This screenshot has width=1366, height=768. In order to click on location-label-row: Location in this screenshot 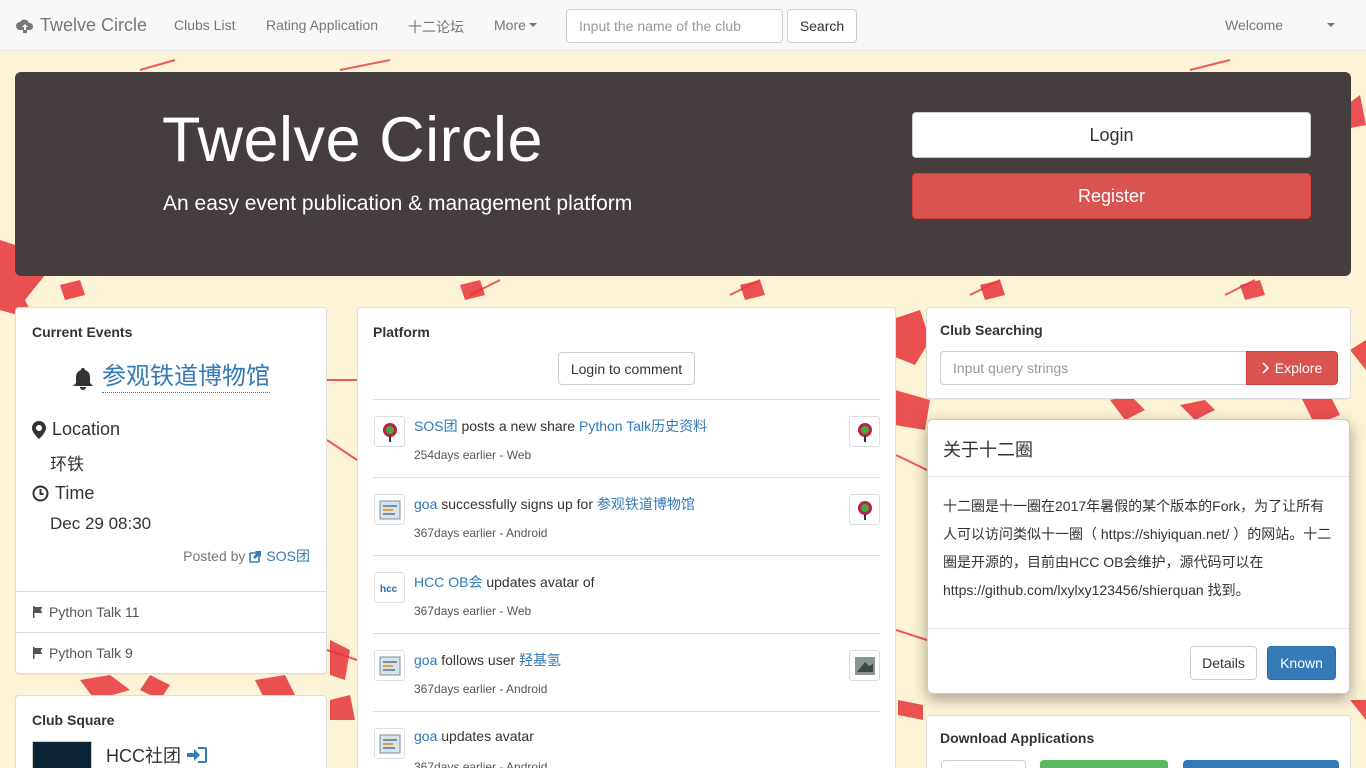, I will do `click(76, 429)`.